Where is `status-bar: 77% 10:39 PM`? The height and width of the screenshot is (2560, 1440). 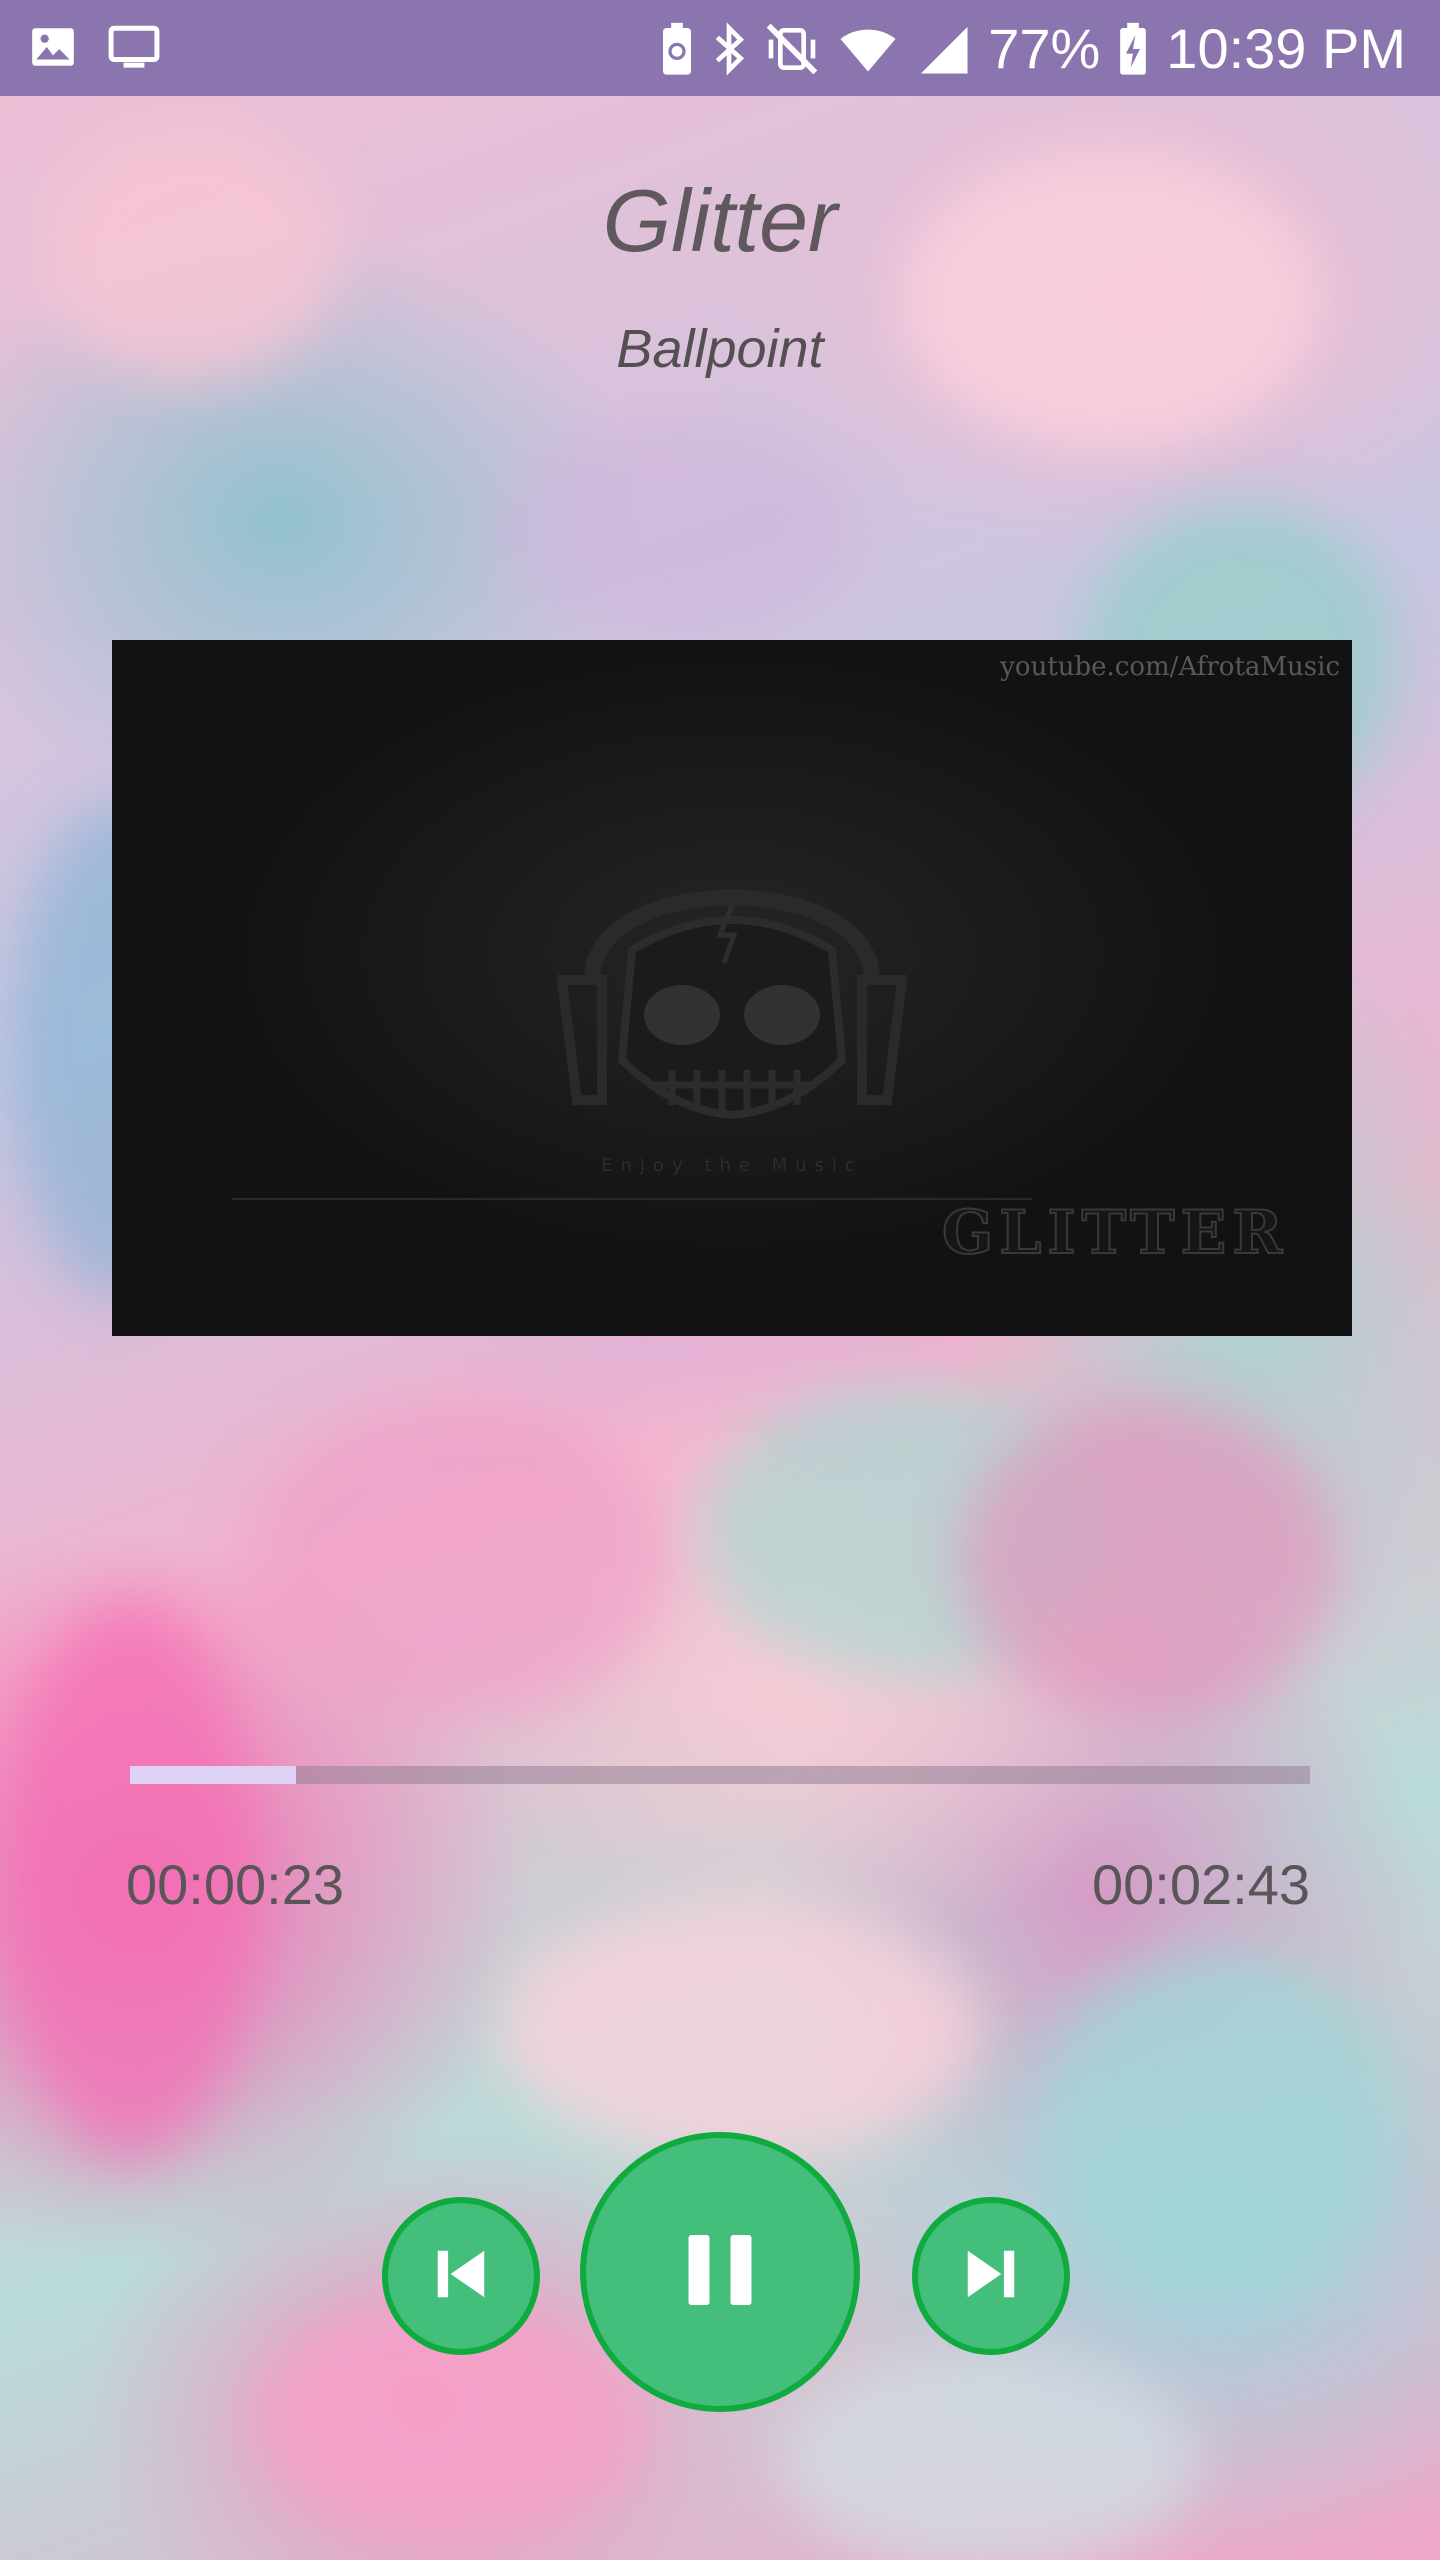 status-bar: 77% 10:39 PM is located at coordinates (720, 48).